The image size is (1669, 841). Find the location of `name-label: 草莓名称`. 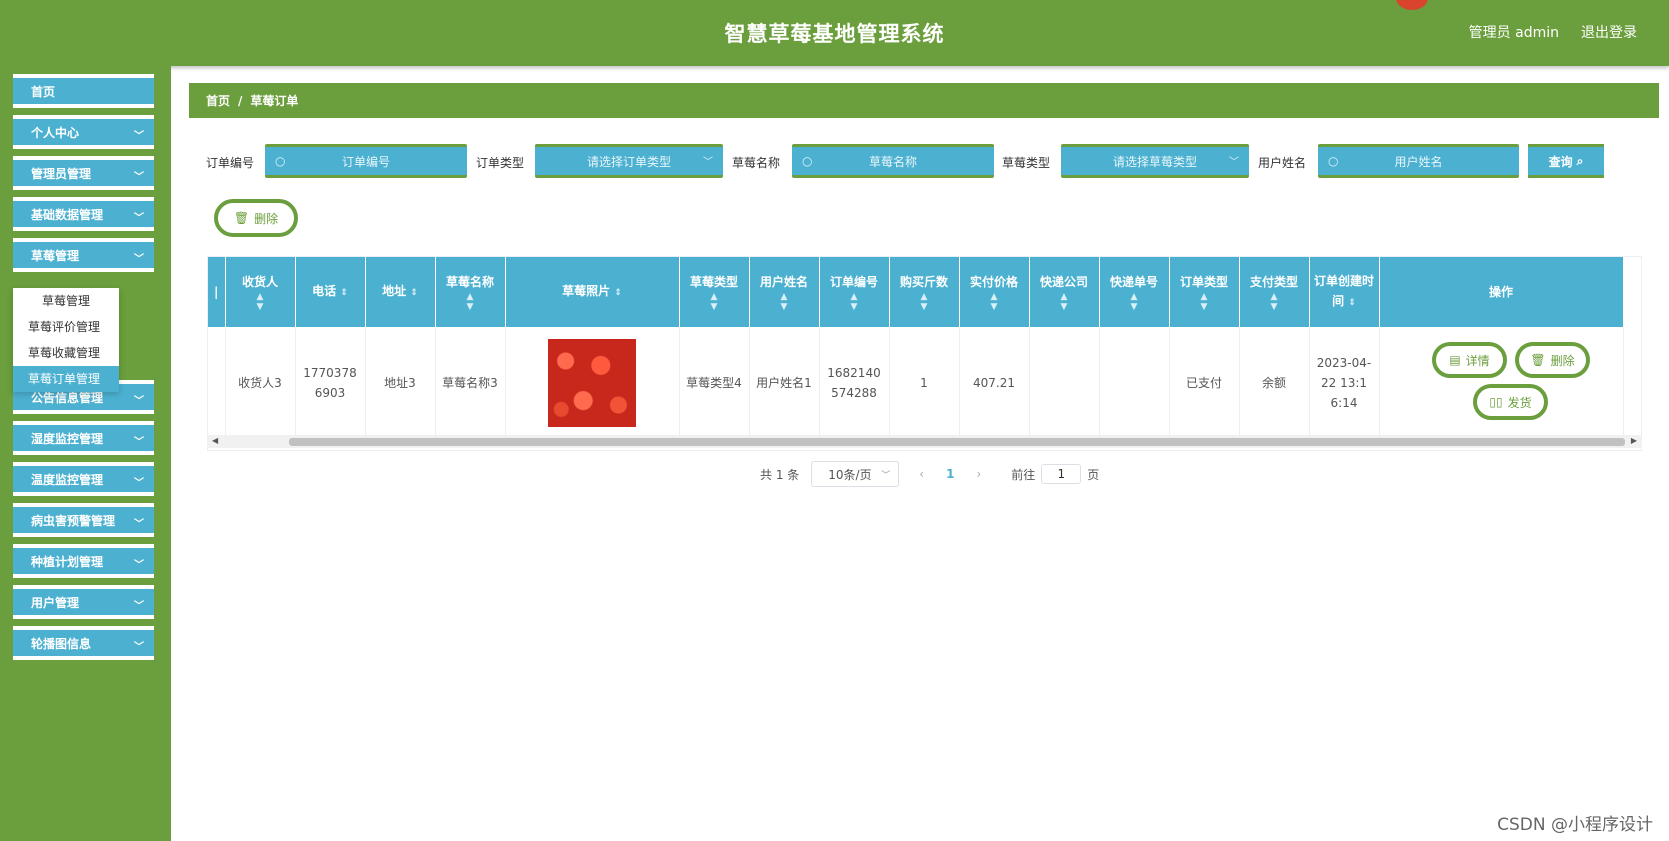

name-label: 草莓名称 is located at coordinates (756, 163).